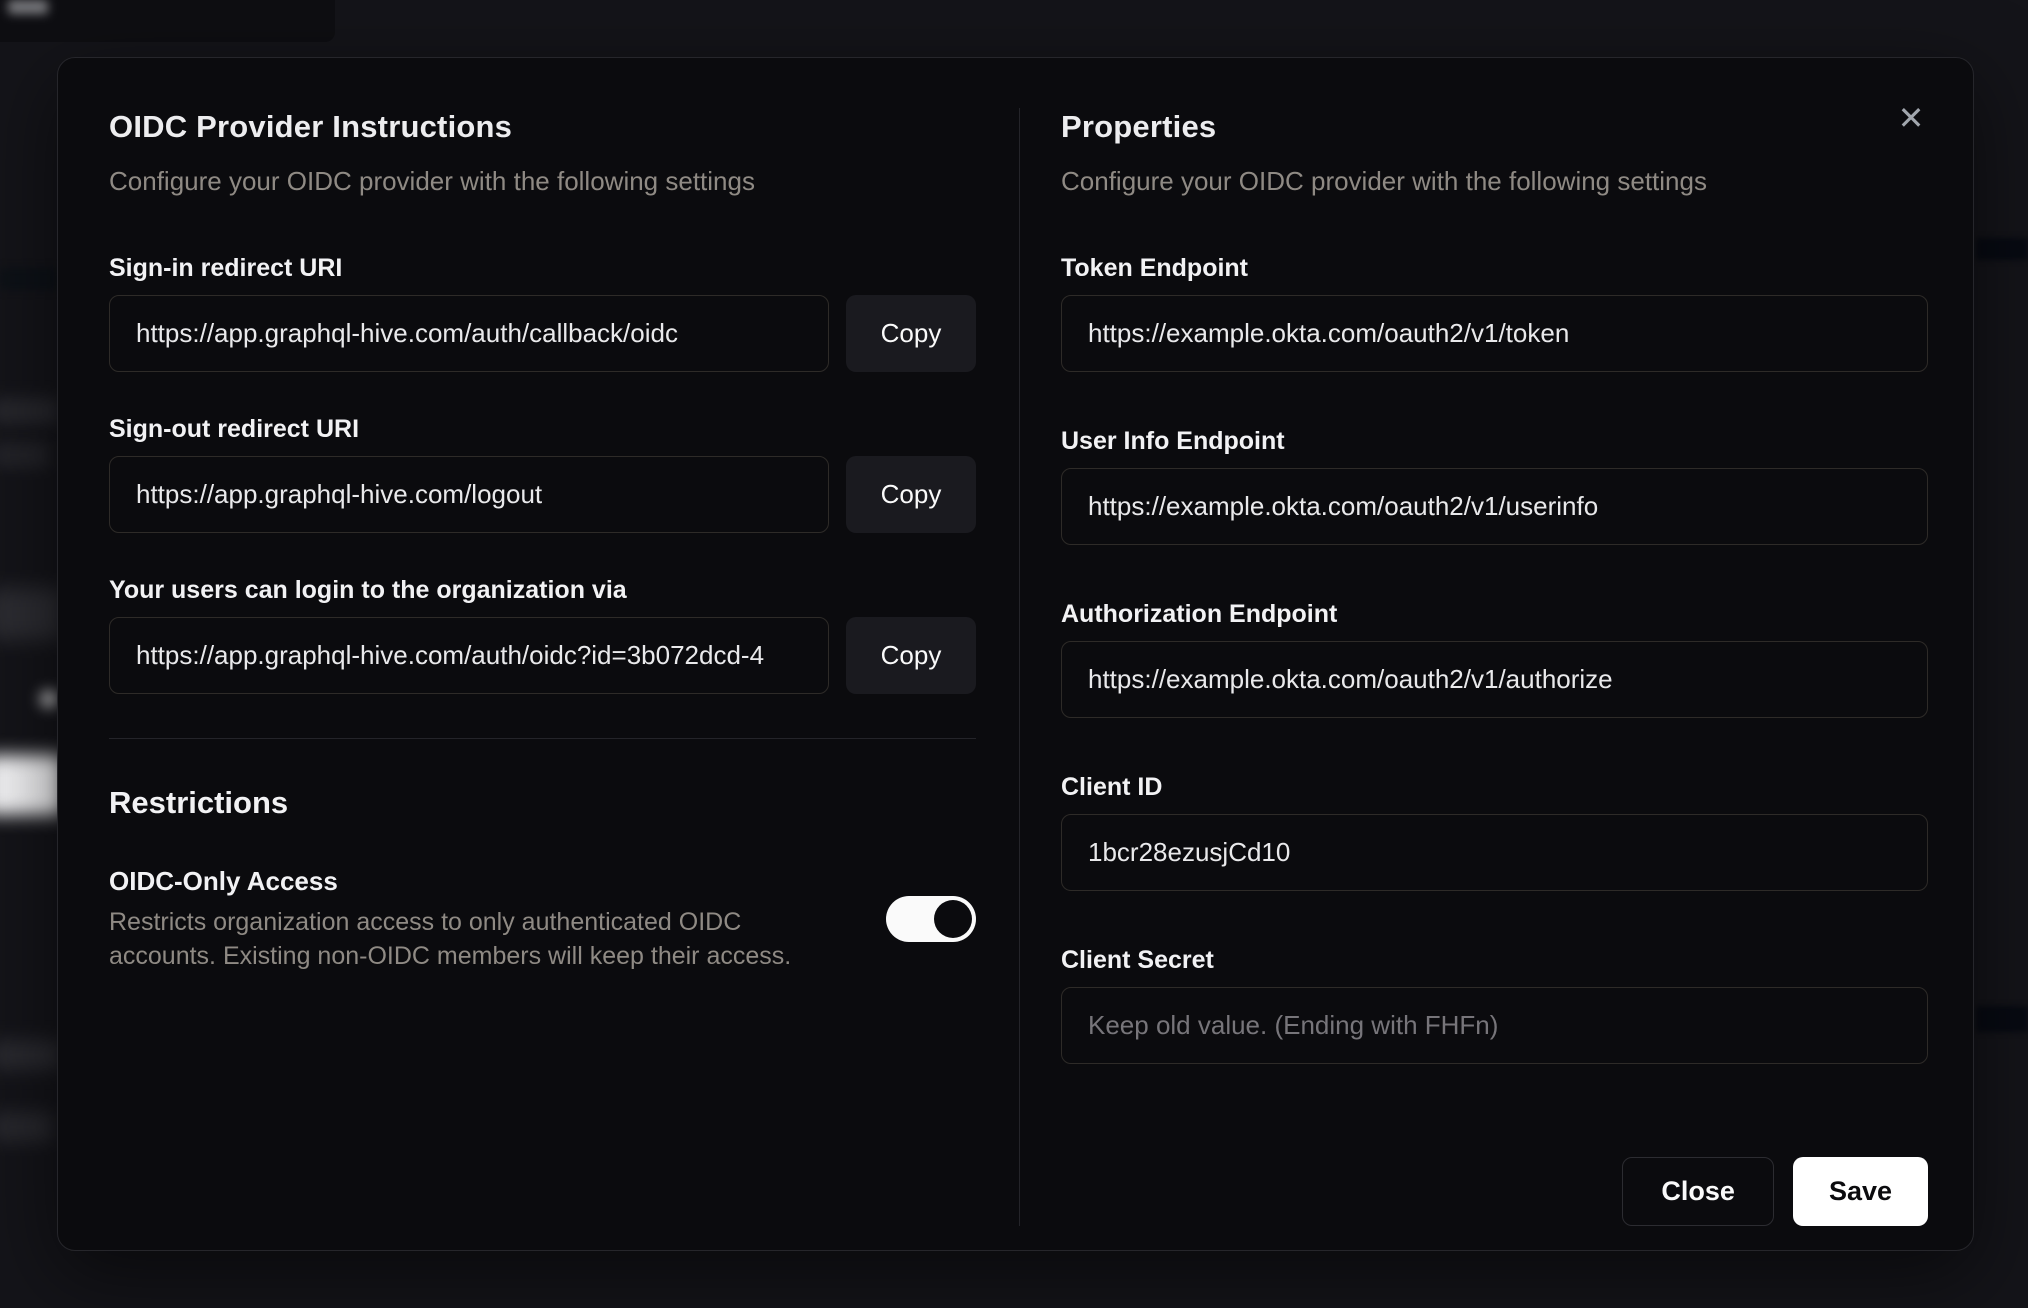  Describe the element at coordinates (1155, 267) in the screenshot. I see `token-endpoint-label: Token Endpoint` at that location.